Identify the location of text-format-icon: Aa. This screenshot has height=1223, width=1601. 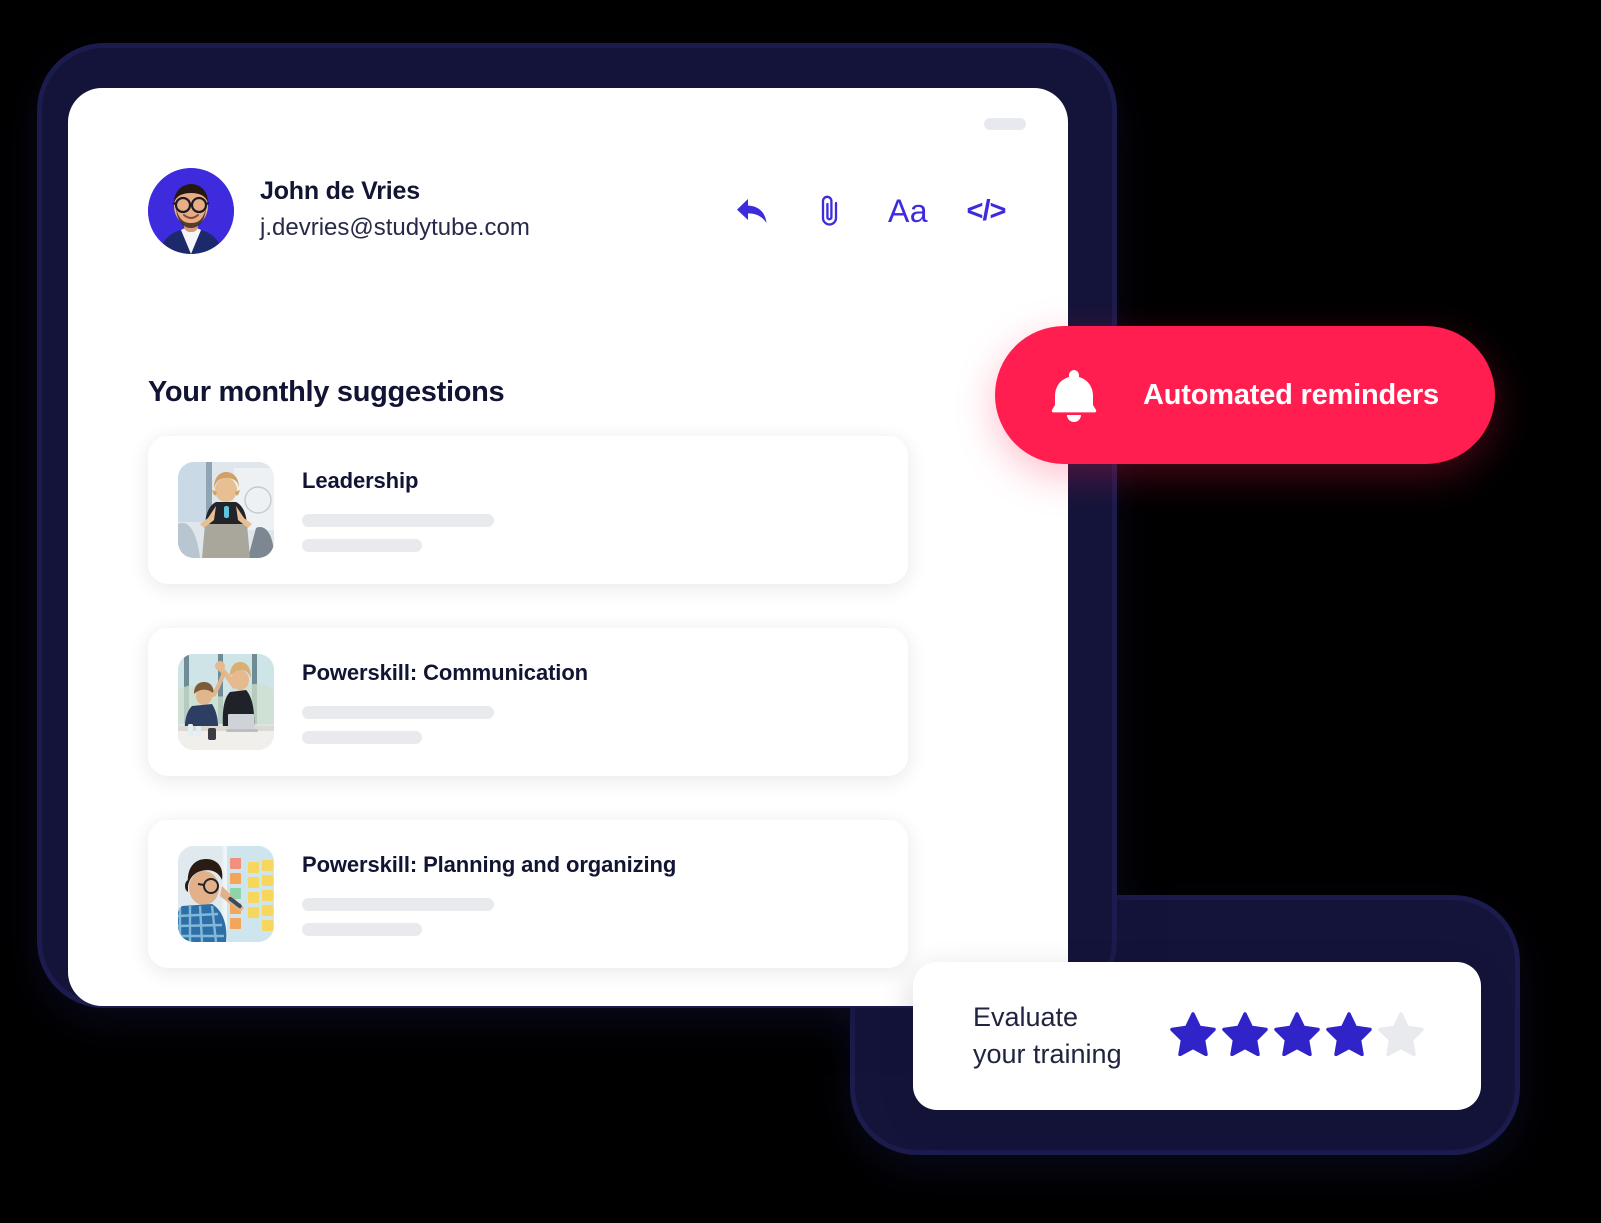
(908, 211).